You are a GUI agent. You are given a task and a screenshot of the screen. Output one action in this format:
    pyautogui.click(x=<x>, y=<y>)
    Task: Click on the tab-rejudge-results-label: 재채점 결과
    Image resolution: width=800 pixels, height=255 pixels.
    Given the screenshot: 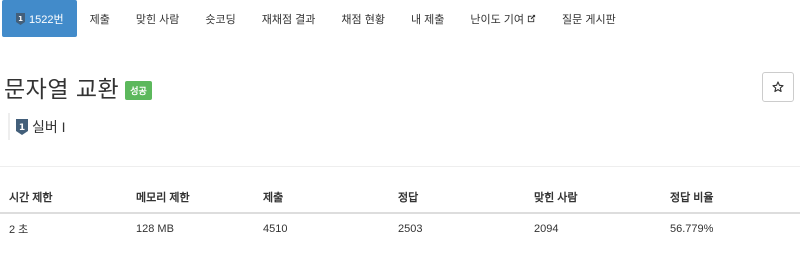 What is the action you would take?
    pyautogui.click(x=288, y=19)
    